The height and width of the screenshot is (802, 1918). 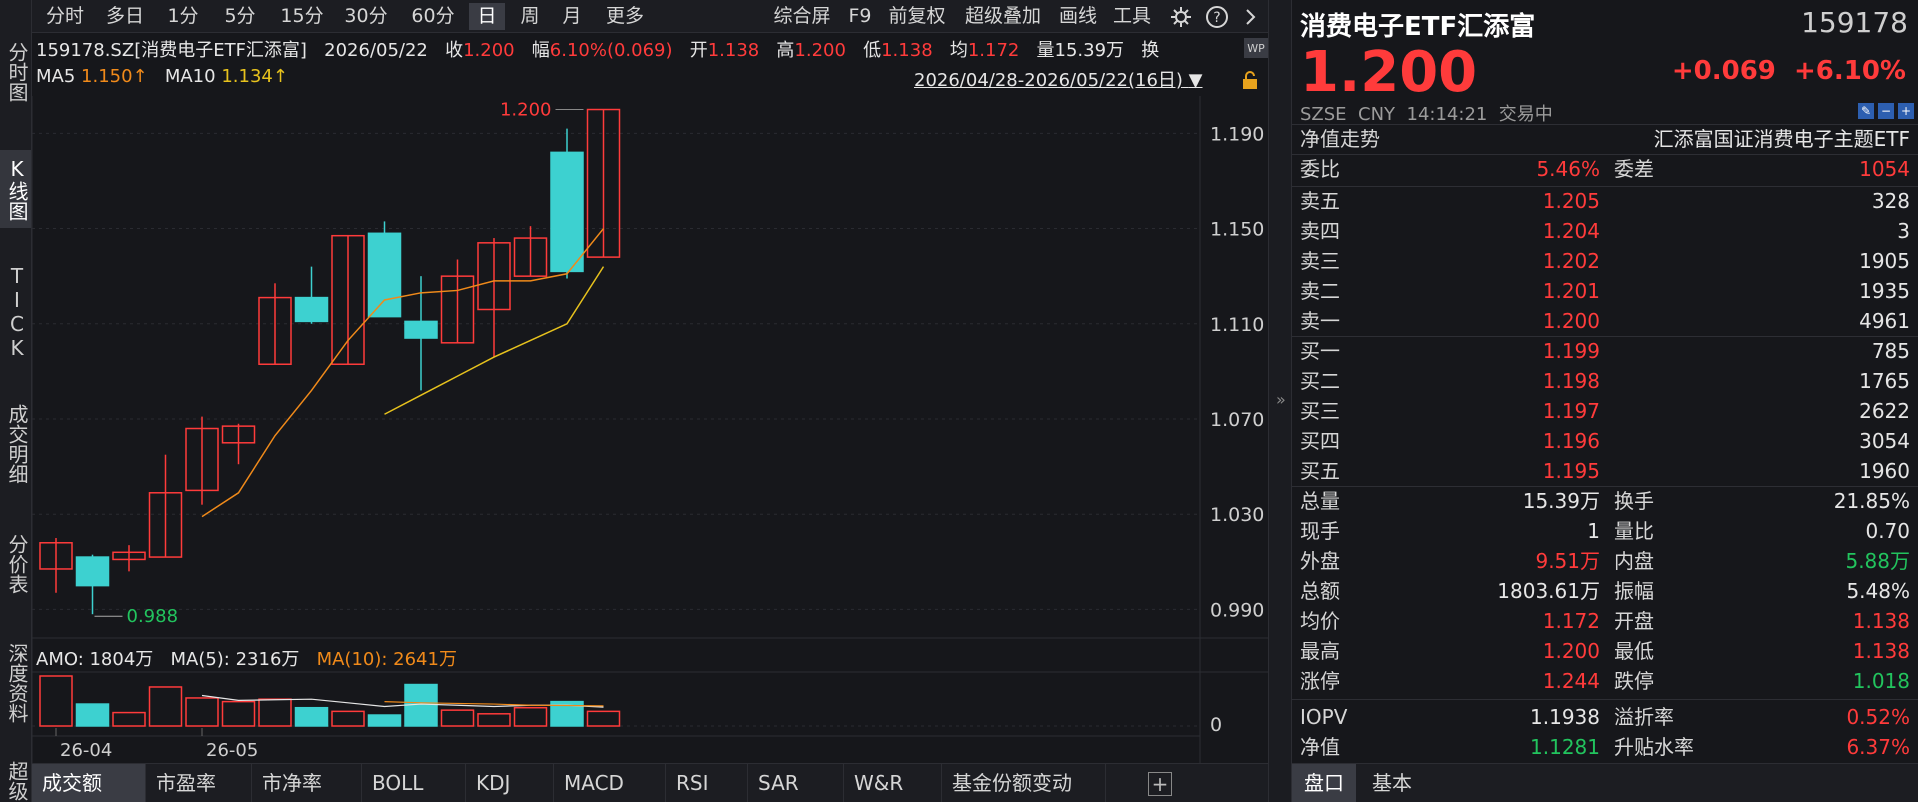 I want to click on stat-value: 1.138, so click(x=1881, y=621).